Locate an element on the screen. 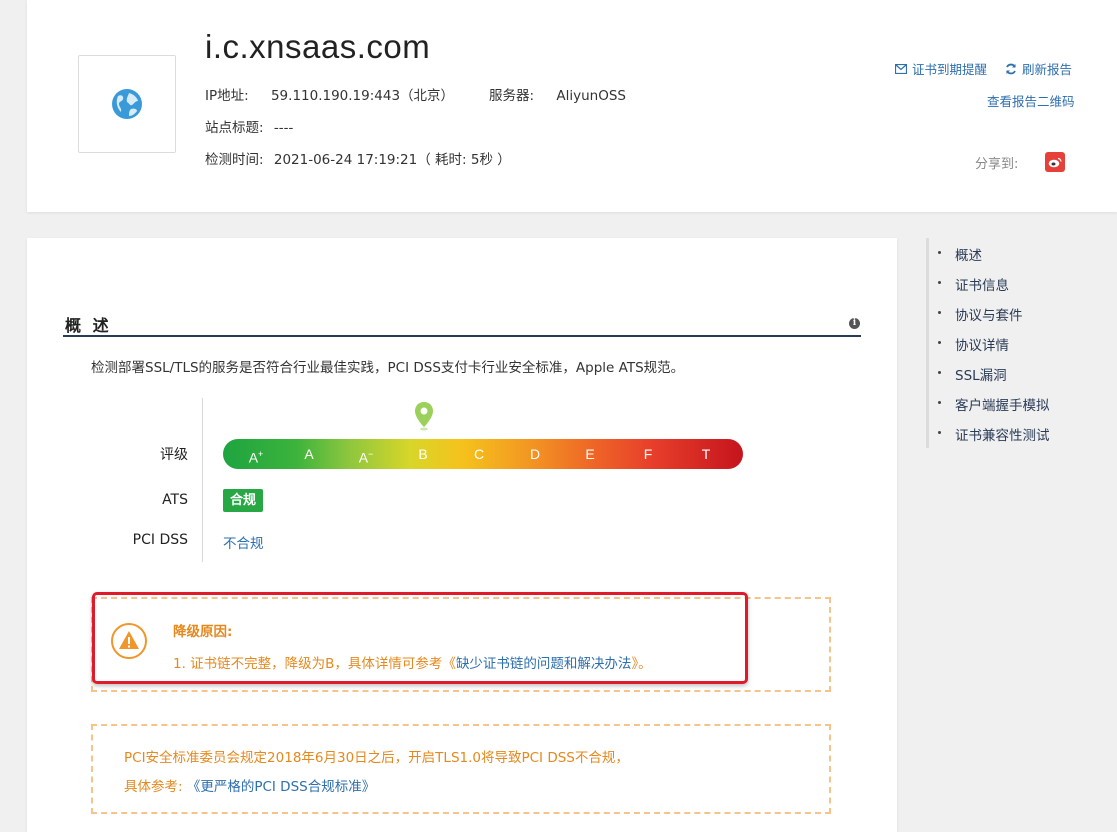 Image resolution: width=1117 pixels, height=832 pixels. ip-label: IP地址: is located at coordinates (227, 96).